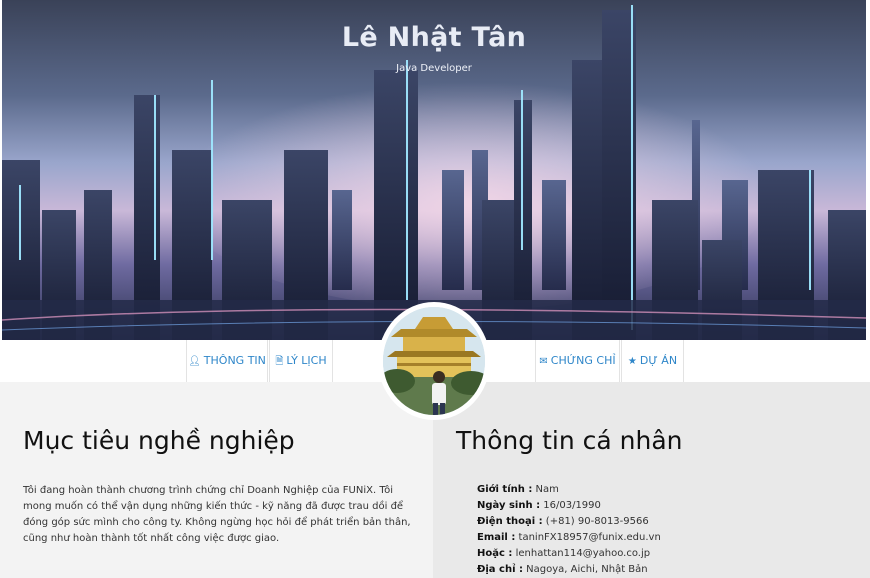 This screenshot has height=578, width=870. What do you see at coordinates (658, 360) in the screenshot?
I see `nav-tab-projects-label: DỰ ÁN` at bounding box center [658, 360].